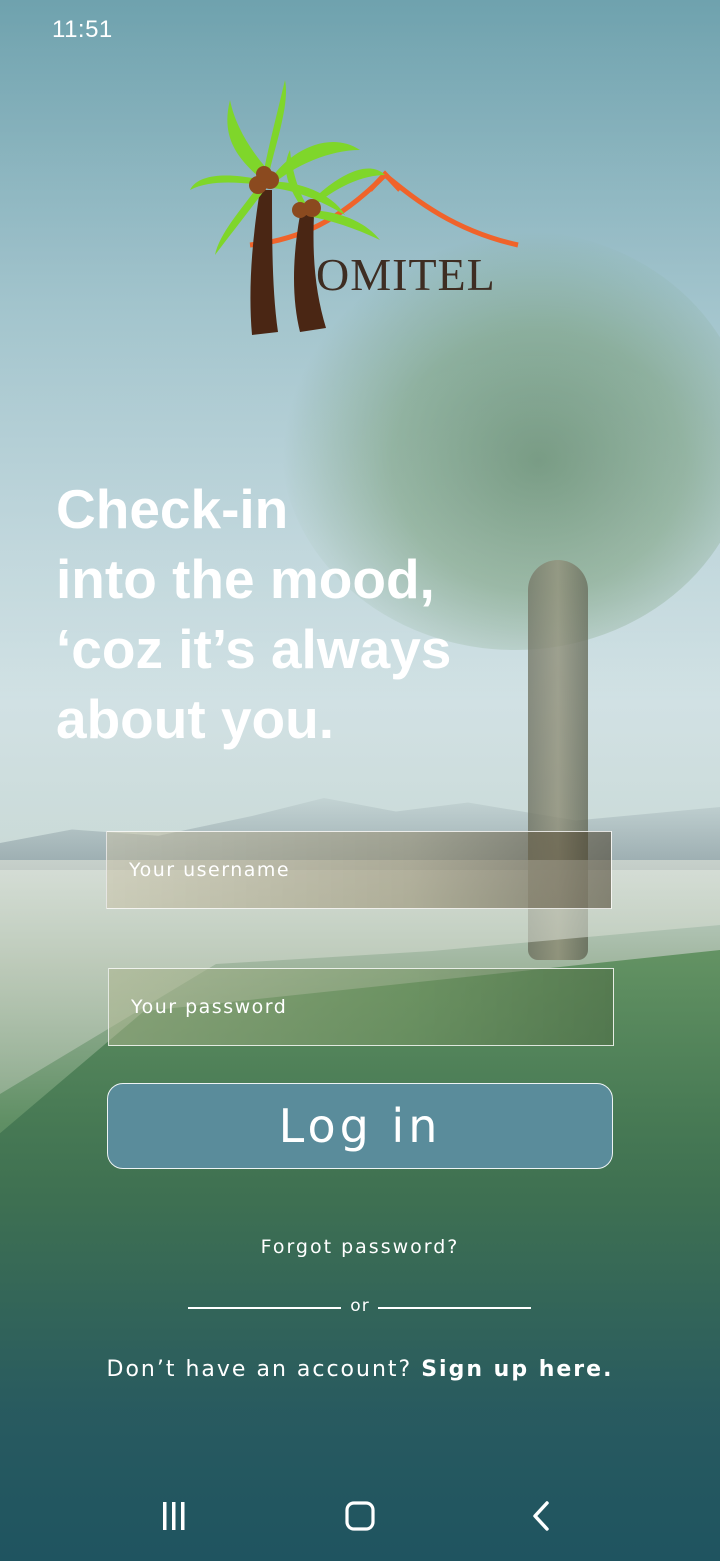  I want to click on password-field, so click(361, 1007).